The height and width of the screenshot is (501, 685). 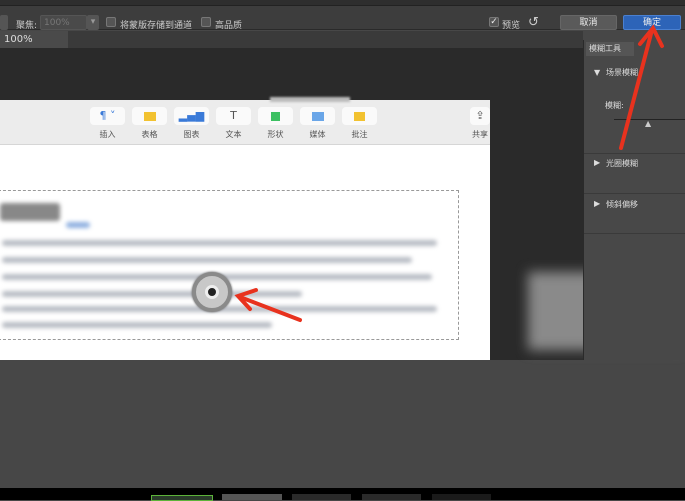 What do you see at coordinates (78, 225) in the screenshot?
I see `blurred-link` at bounding box center [78, 225].